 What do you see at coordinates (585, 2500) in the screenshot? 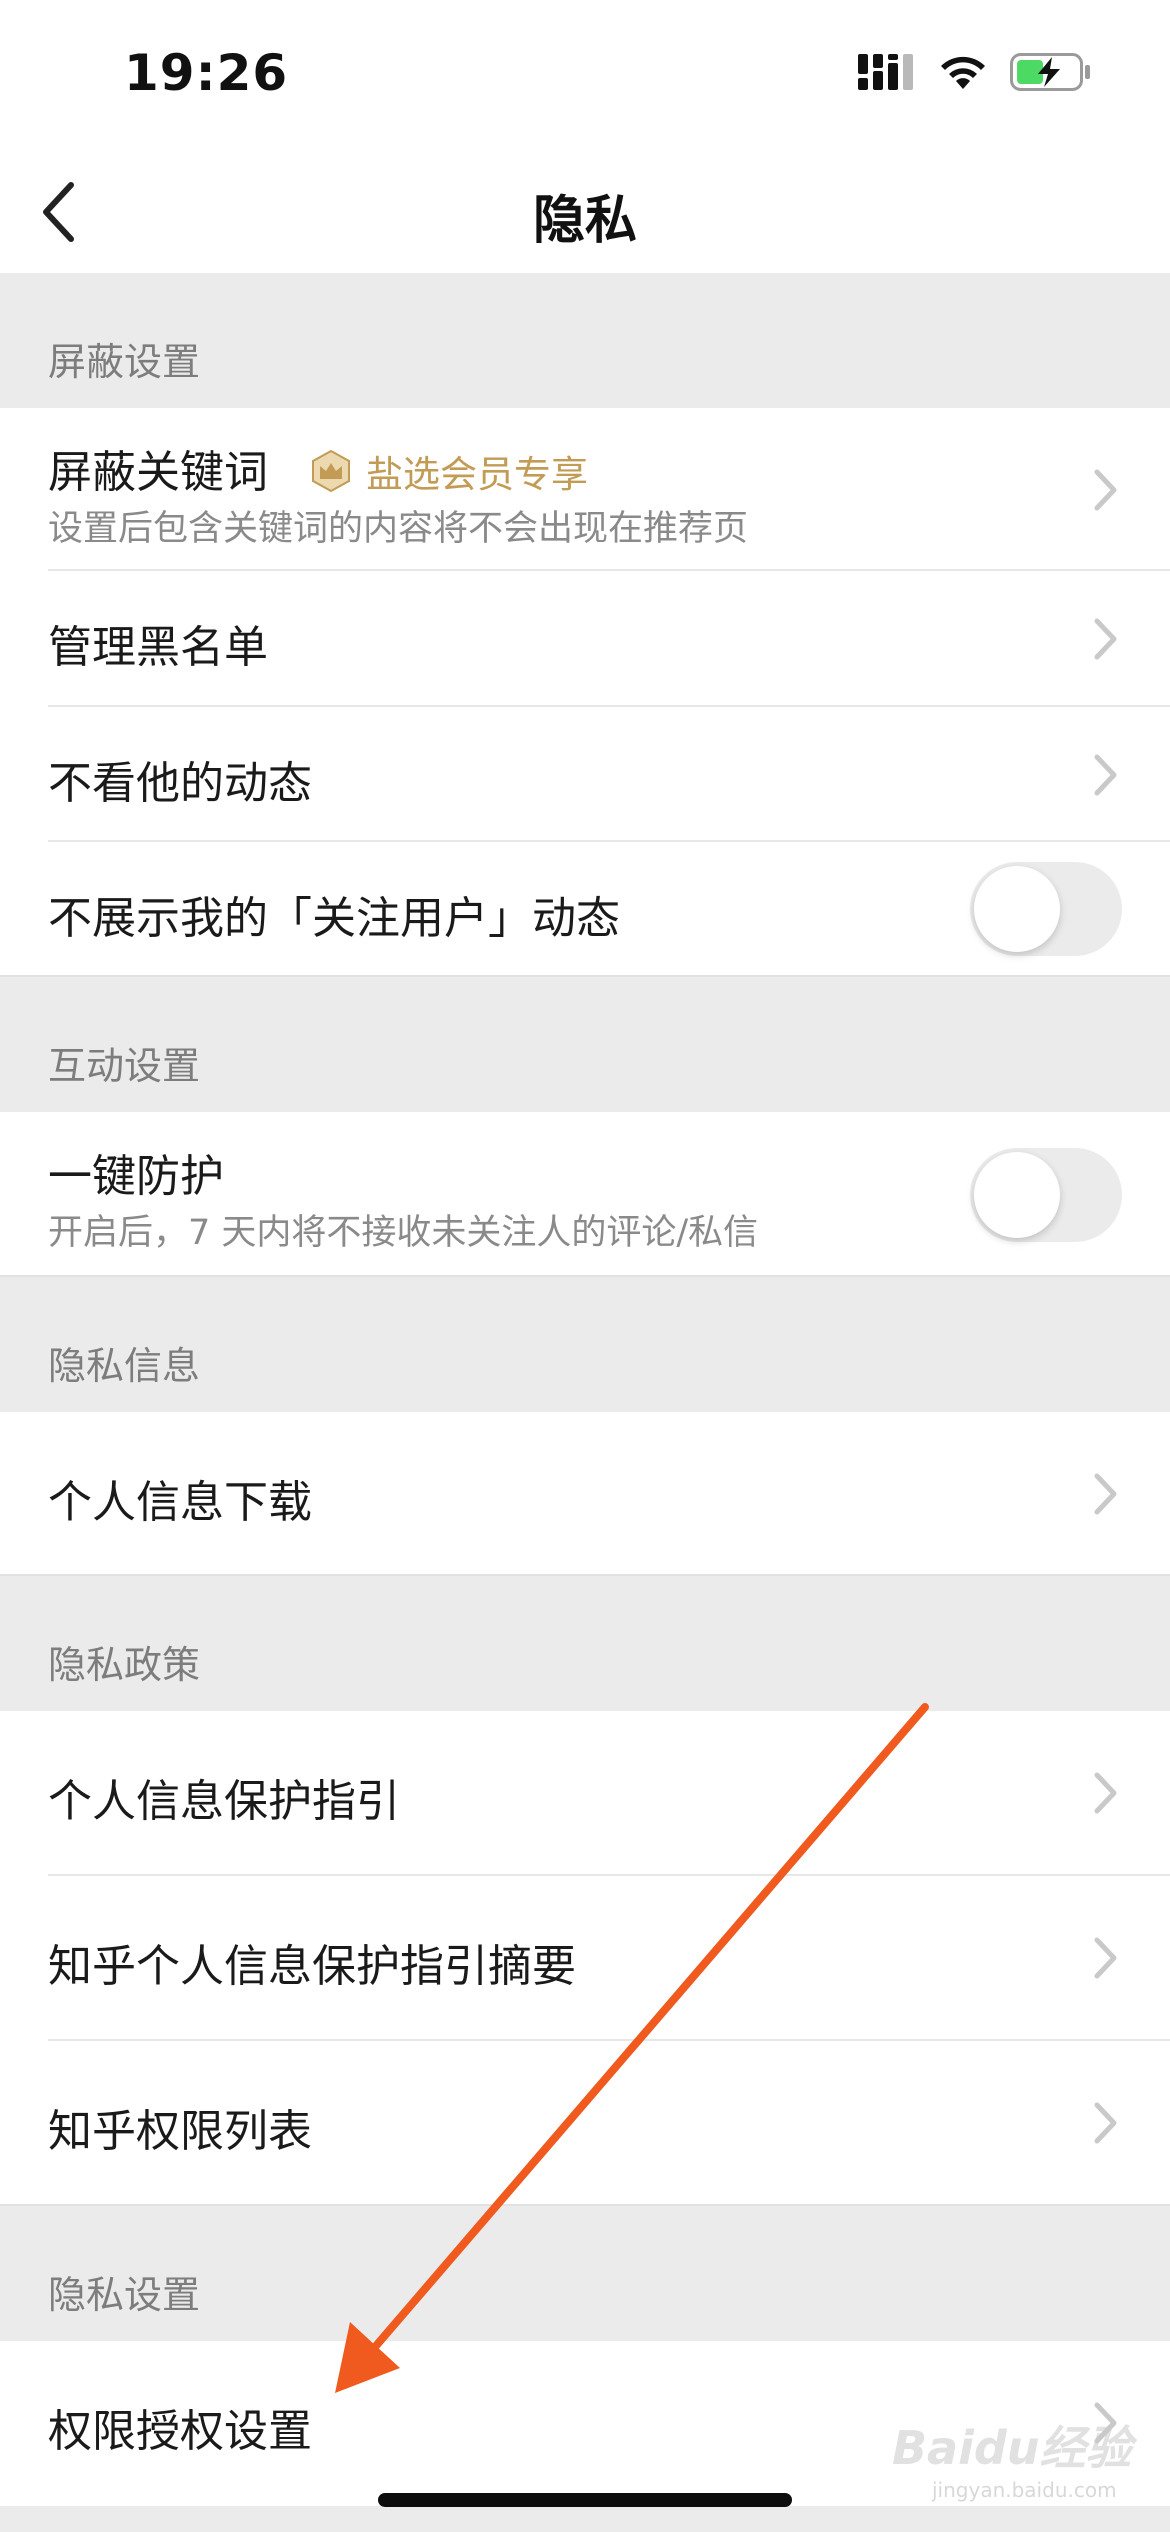
I see `home-indicator` at bounding box center [585, 2500].